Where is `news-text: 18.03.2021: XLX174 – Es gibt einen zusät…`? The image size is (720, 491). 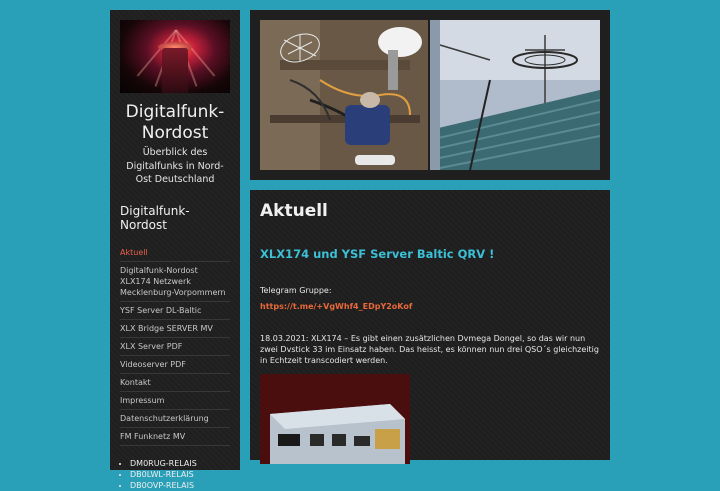
news-text: 18.03.2021: XLX174 – Es gibt einen zusät… is located at coordinates (429, 349).